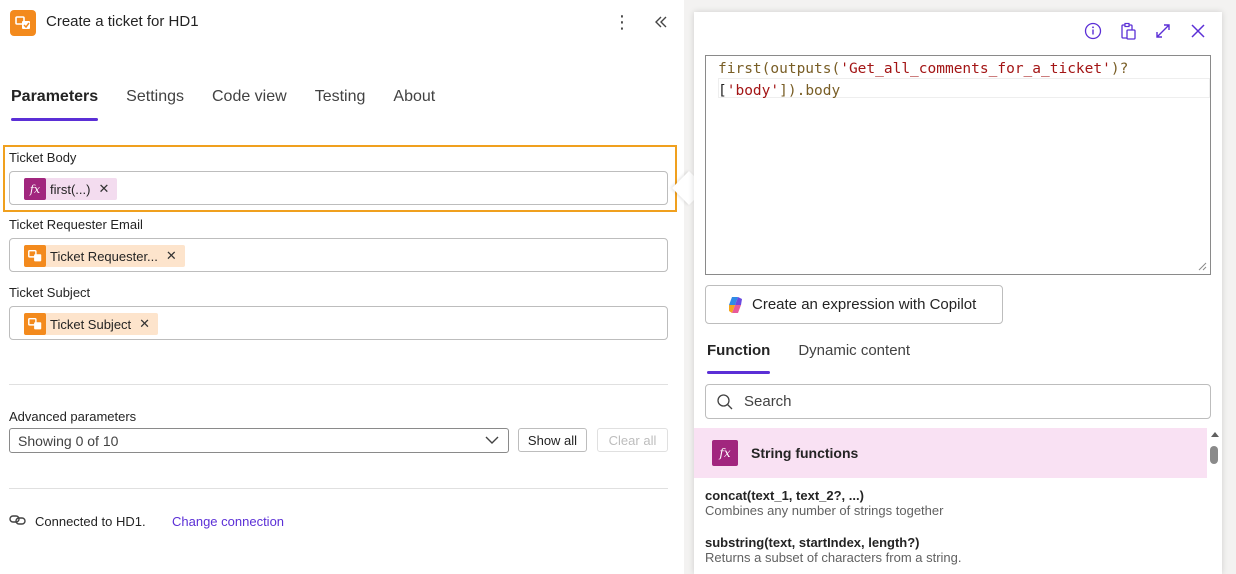 This screenshot has width=1236, height=574. Describe the element at coordinates (338, 188) in the screenshot. I see `ticket-body-input: fx first(...) ✕` at that location.